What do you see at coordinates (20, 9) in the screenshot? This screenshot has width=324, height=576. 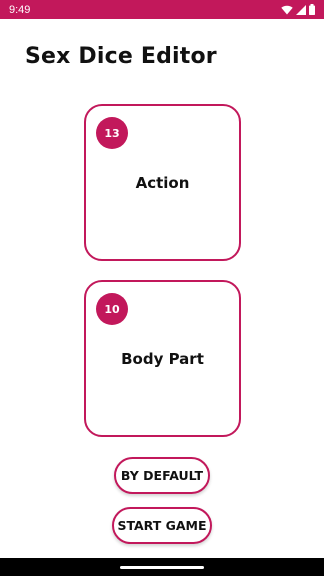 I see `status-time: 9:49` at bounding box center [20, 9].